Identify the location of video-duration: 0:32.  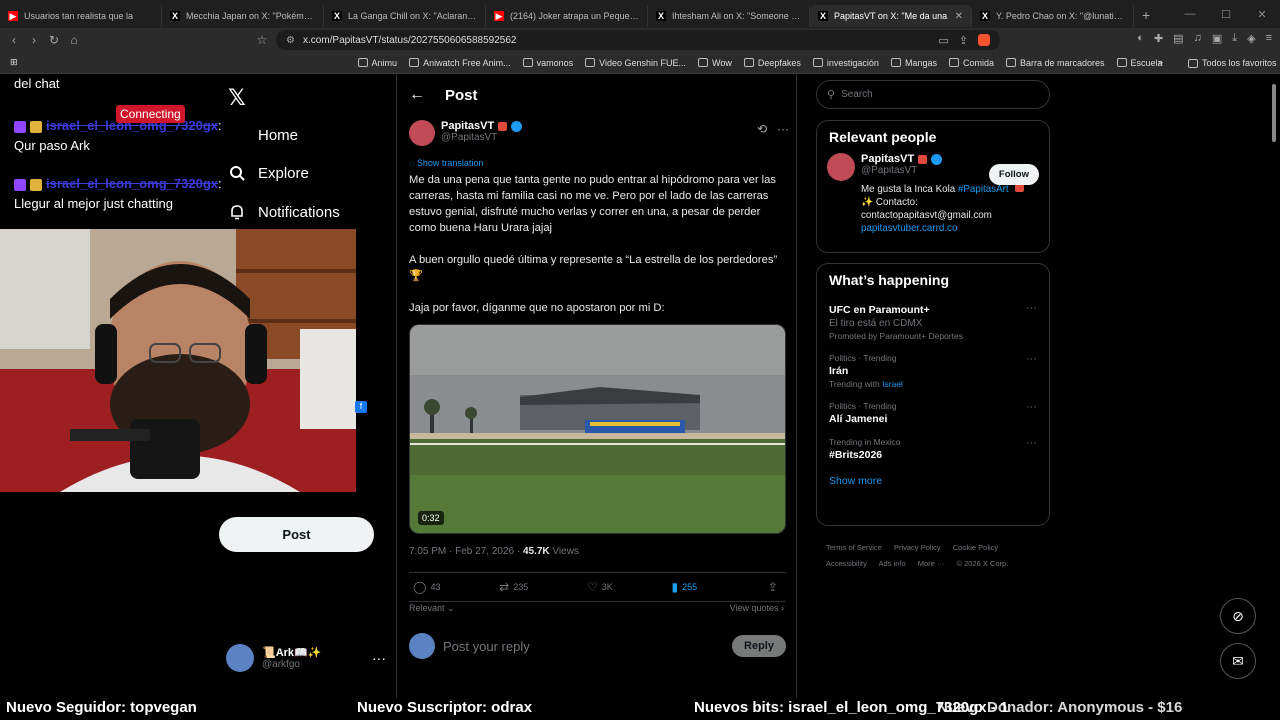
(431, 518).